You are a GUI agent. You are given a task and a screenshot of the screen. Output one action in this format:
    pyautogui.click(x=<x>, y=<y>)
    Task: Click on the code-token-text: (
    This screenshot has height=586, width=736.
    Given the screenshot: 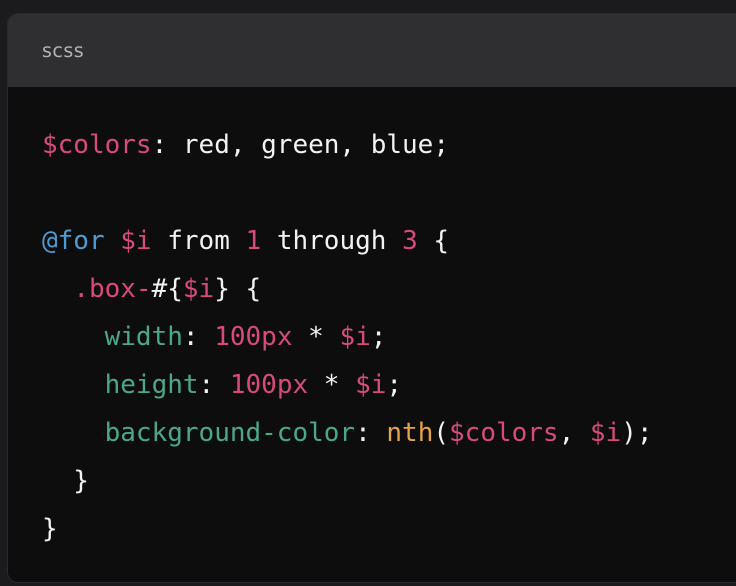 What is the action you would take?
    pyautogui.click(x=441, y=433)
    